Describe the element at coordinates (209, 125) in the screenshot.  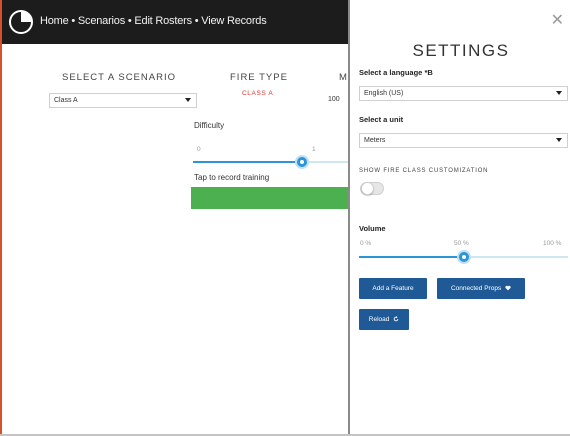
I see `difficulty-label: Difficulty` at that location.